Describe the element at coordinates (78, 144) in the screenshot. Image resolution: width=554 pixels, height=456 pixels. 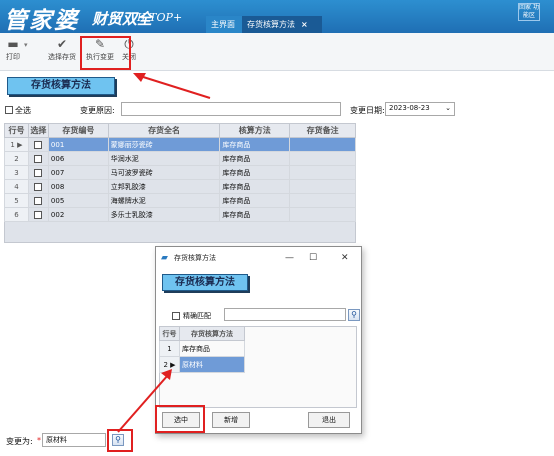
I see `row-code: 001` at that location.